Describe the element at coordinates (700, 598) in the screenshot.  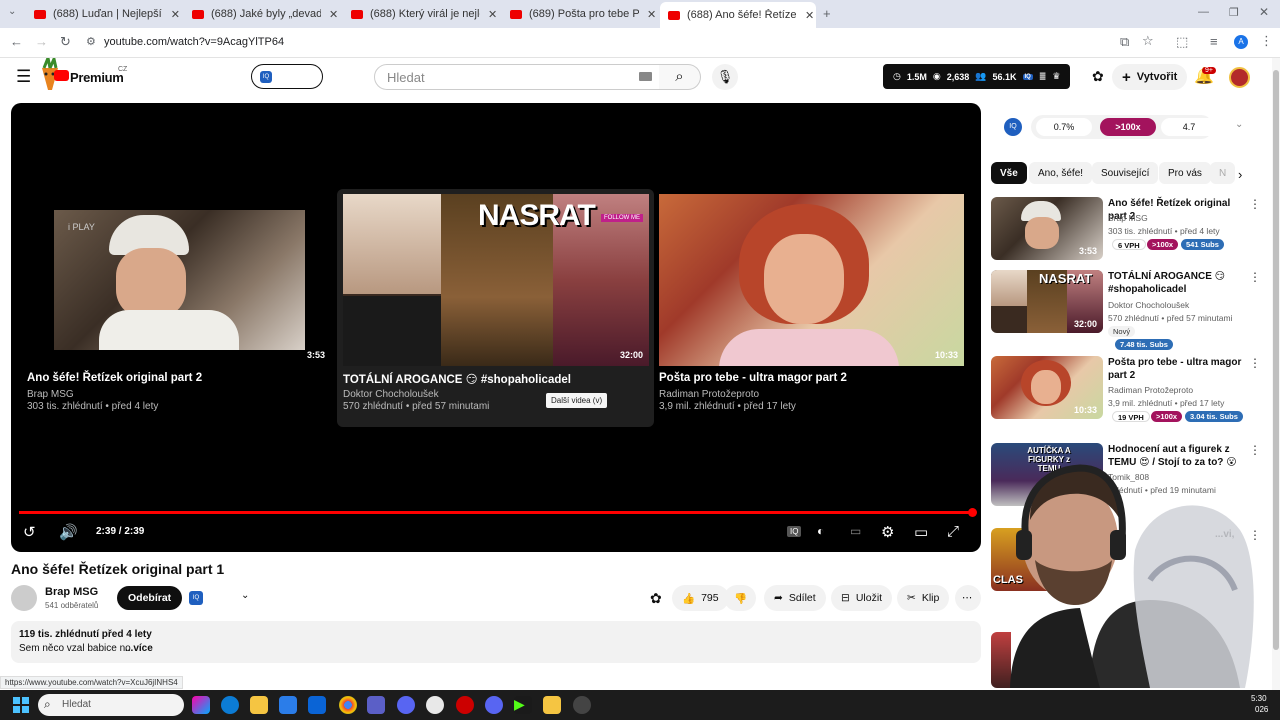
I see `like-button: 👍 795` at that location.